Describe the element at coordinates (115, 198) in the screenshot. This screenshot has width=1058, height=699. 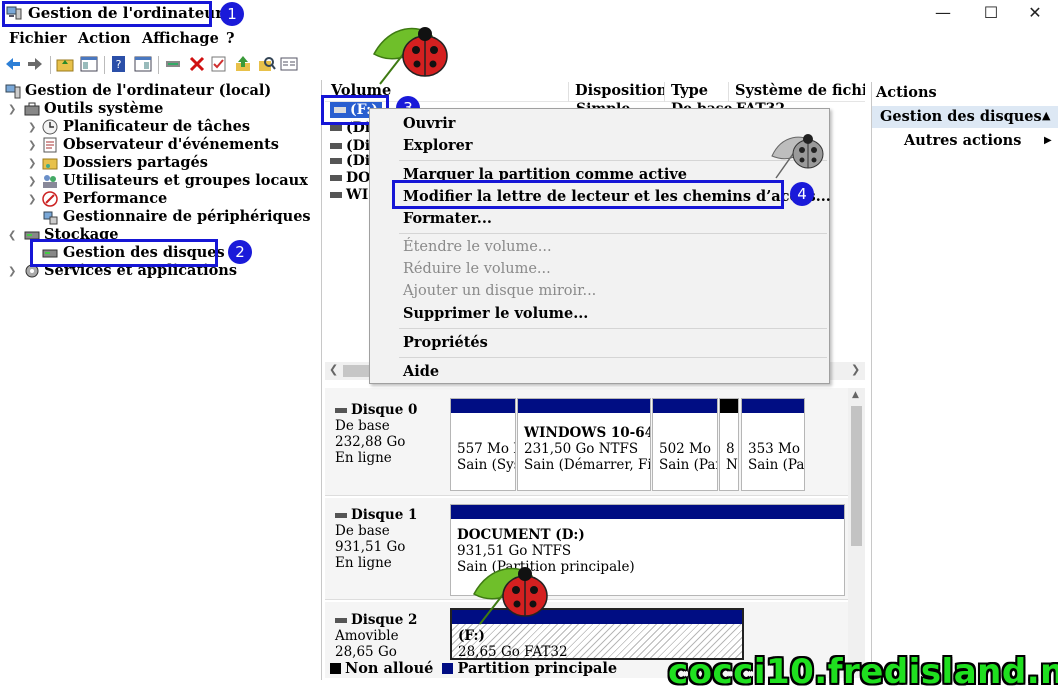
I see `tree-item-performance: Performance` at that location.